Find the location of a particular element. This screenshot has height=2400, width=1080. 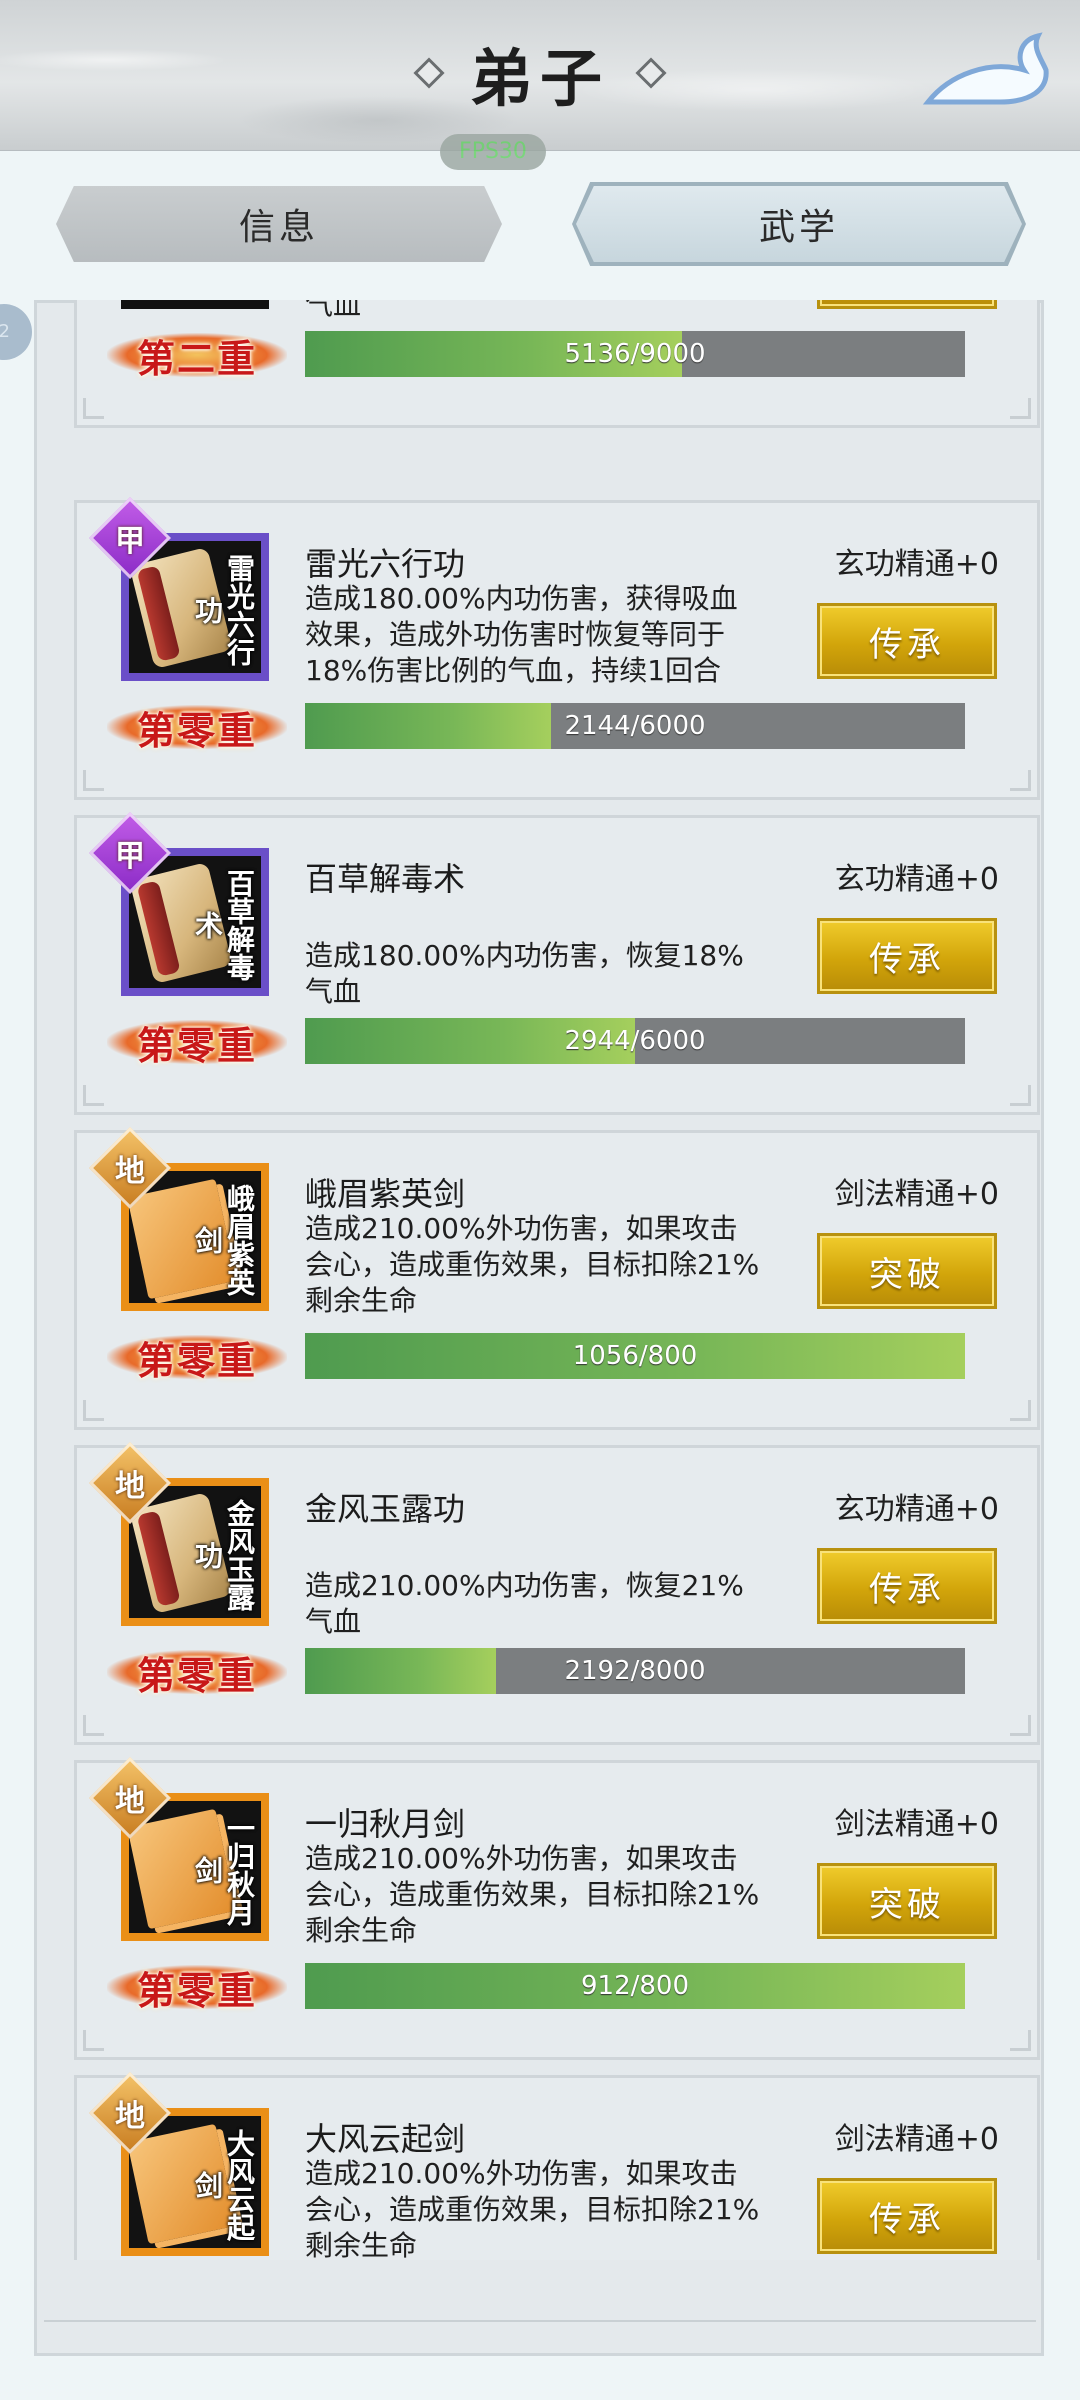

fps-counter: FPS30 is located at coordinates (493, 152).